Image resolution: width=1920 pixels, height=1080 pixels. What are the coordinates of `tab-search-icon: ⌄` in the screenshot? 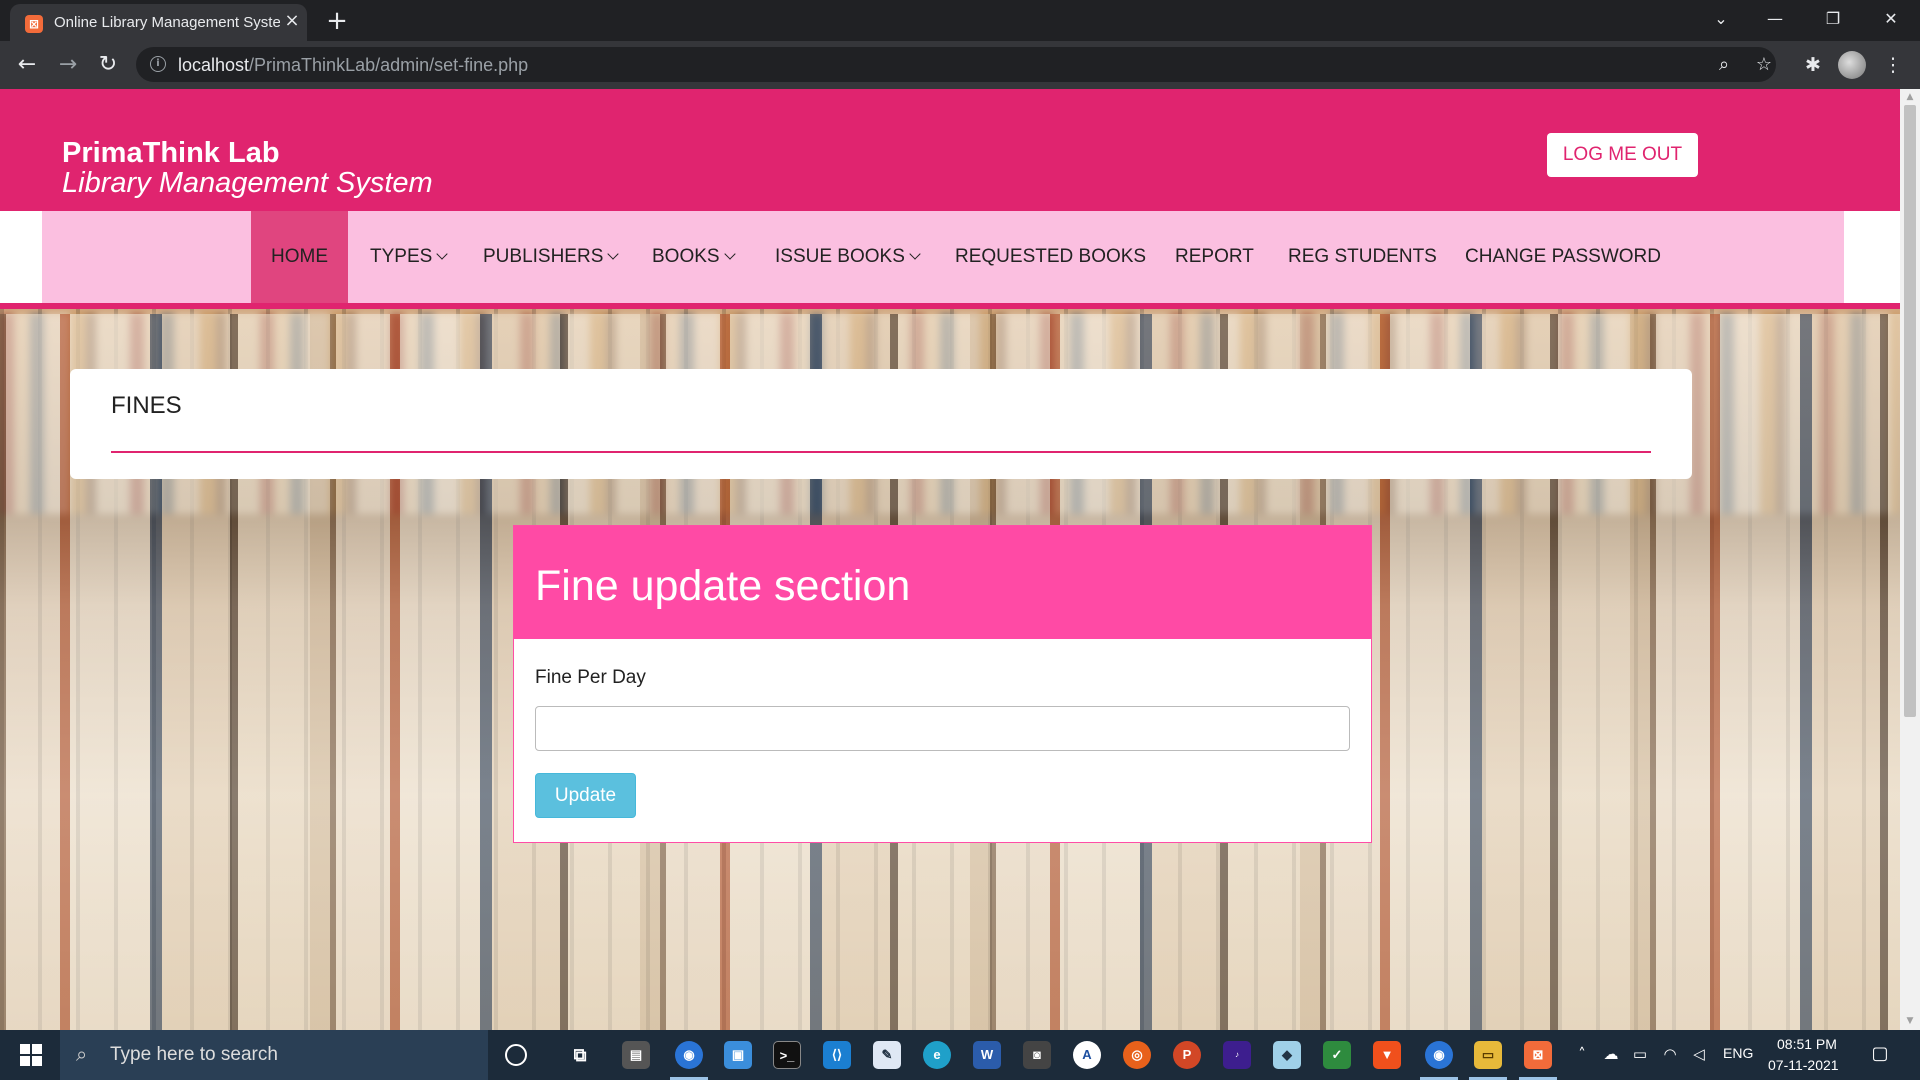 It's located at (1721, 20).